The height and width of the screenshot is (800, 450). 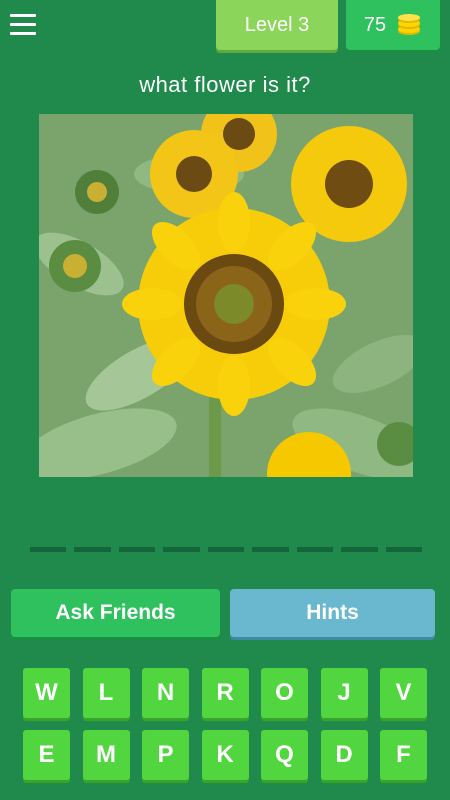 I want to click on letter-key: P, so click(x=165, y=755).